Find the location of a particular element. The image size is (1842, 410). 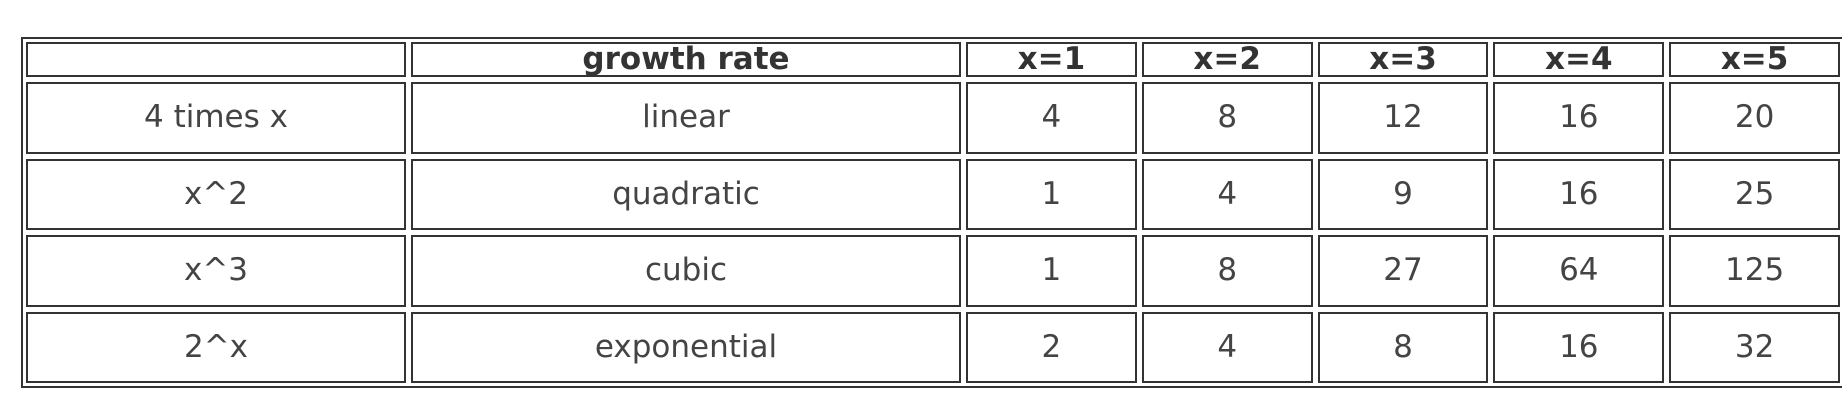

table-cell: quadratic is located at coordinates (686, 194).